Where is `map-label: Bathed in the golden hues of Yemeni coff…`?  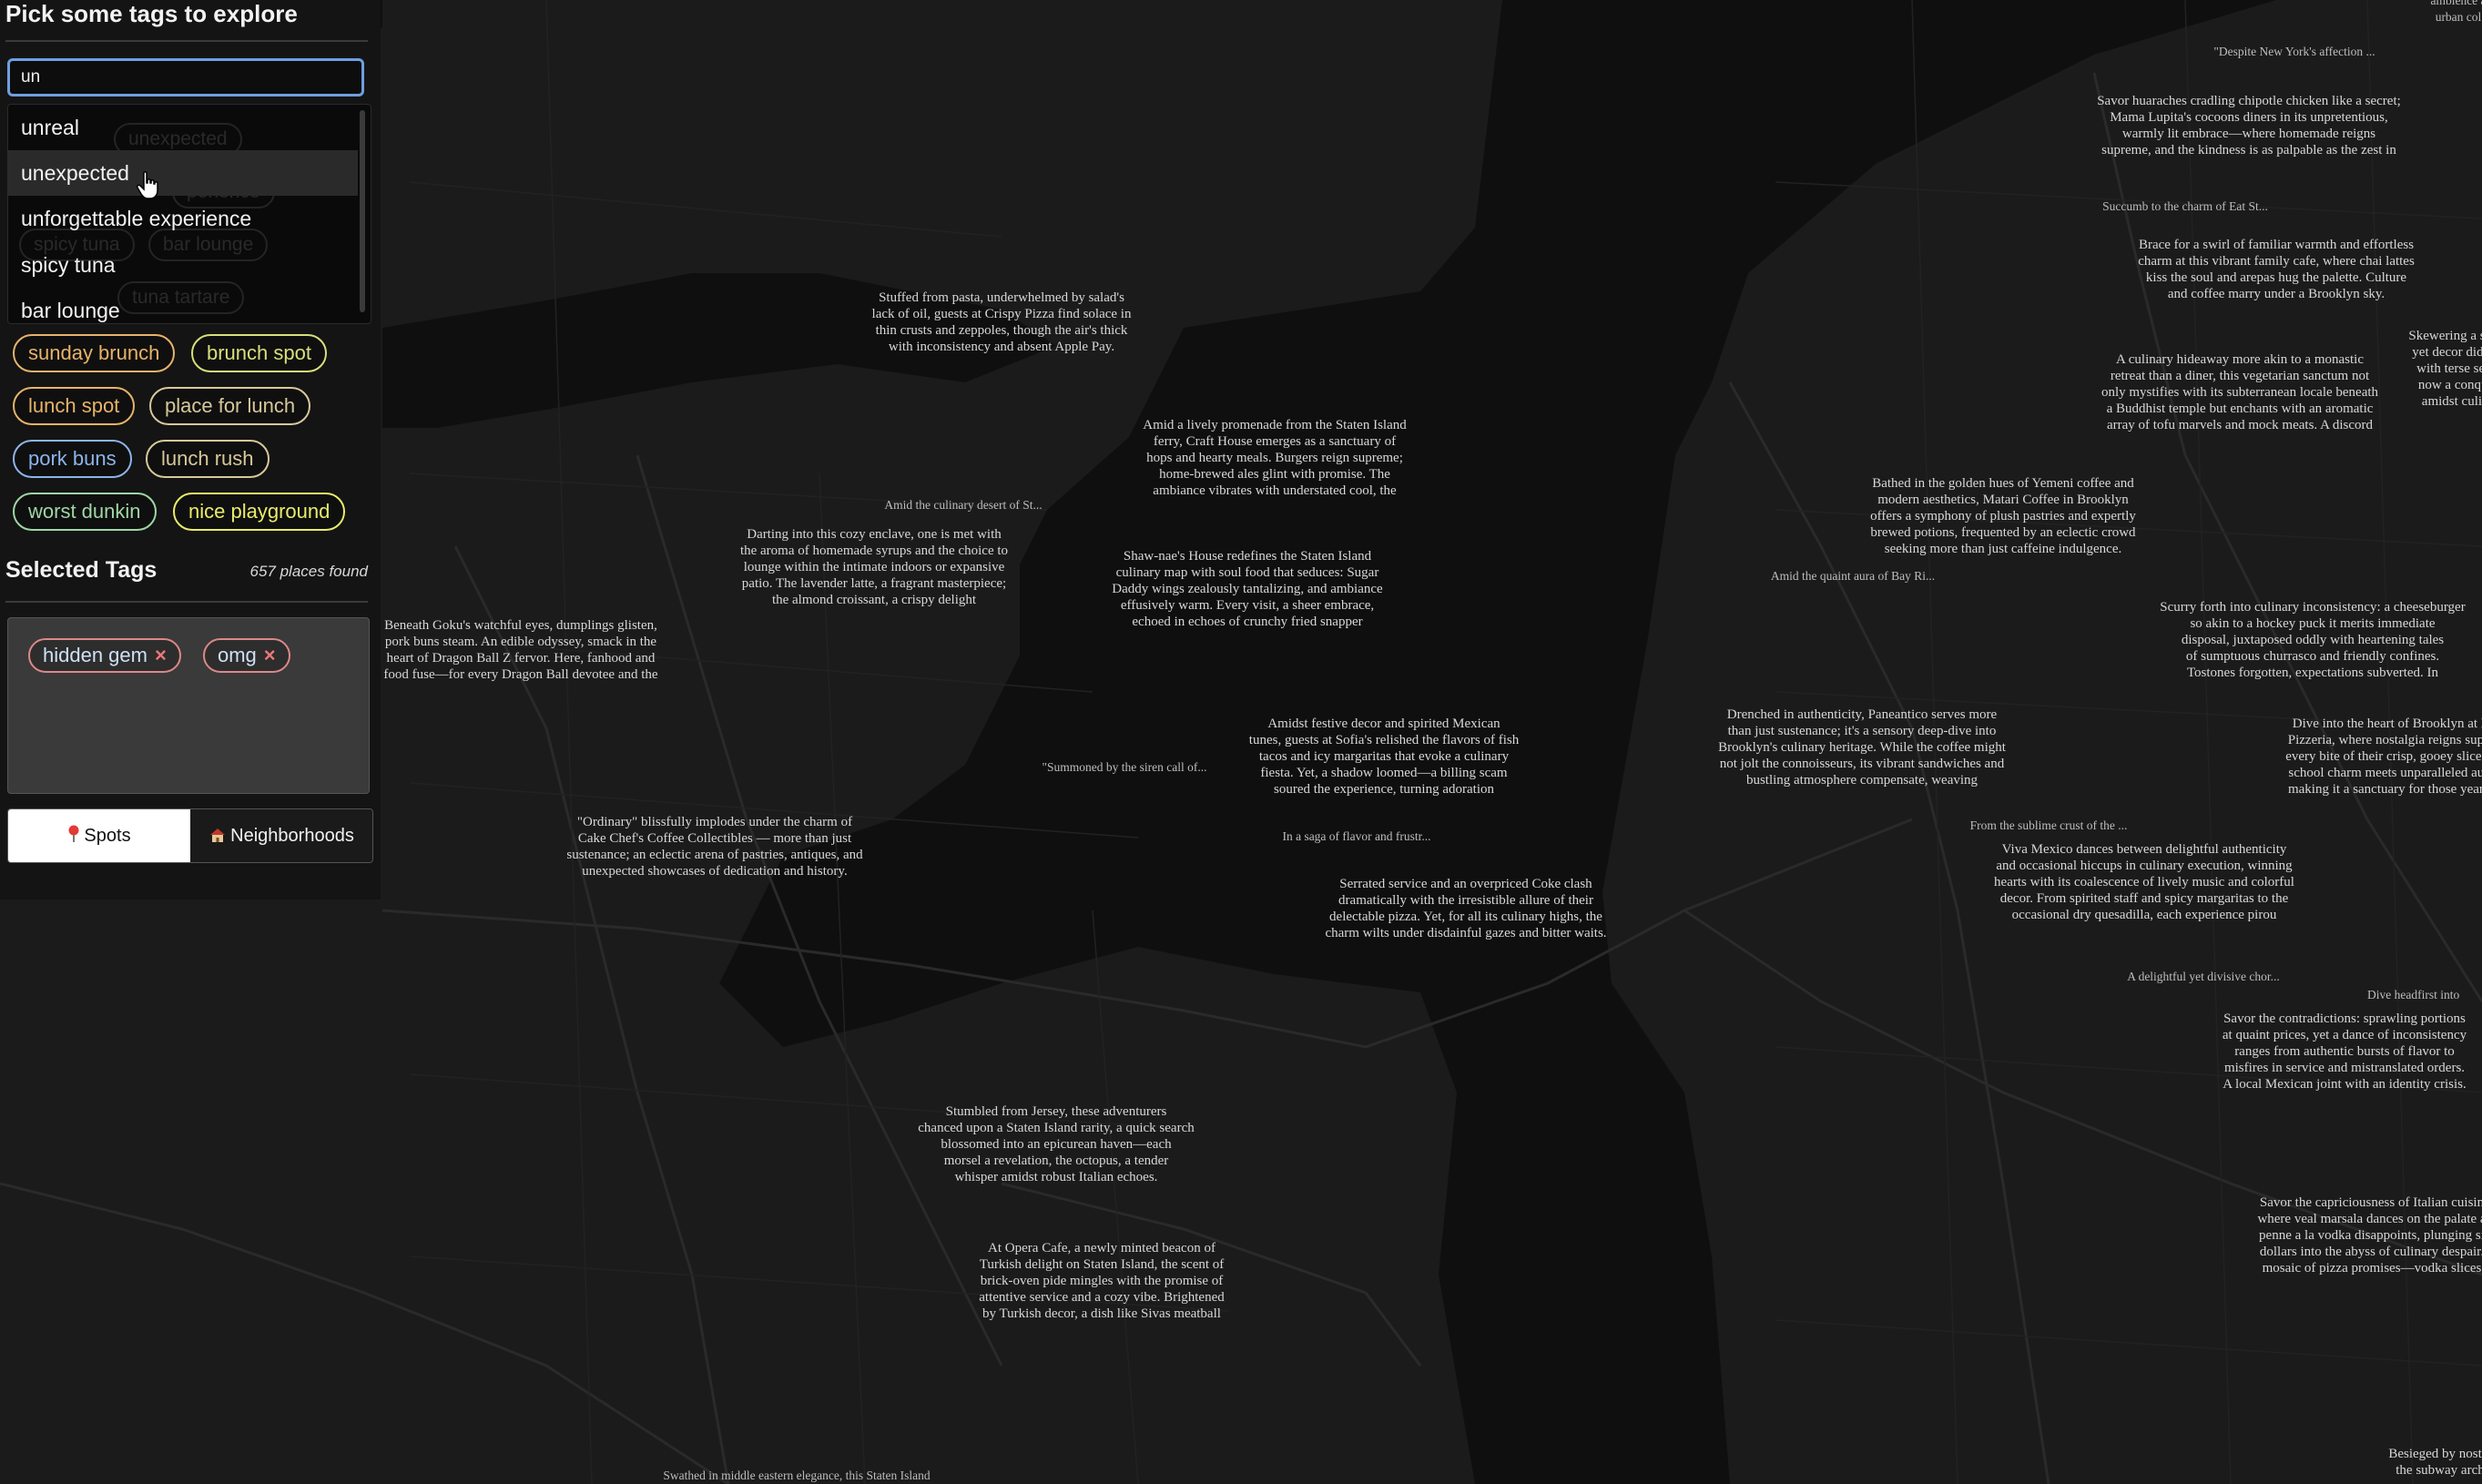
map-label: Bathed in the golden hues of Yemeni coff… is located at coordinates (2003, 516).